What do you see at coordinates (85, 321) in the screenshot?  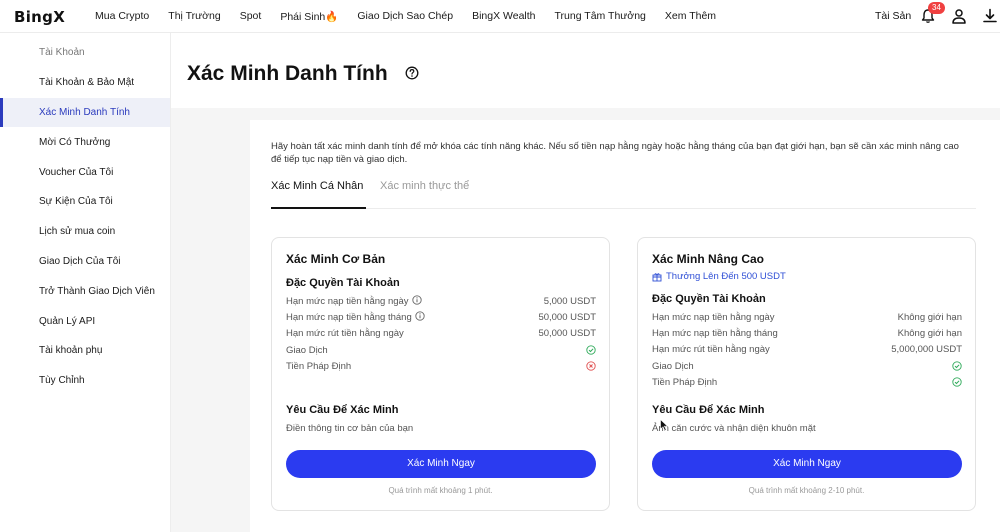 I see `sidebar-item-api-management: Quản Lý API` at bounding box center [85, 321].